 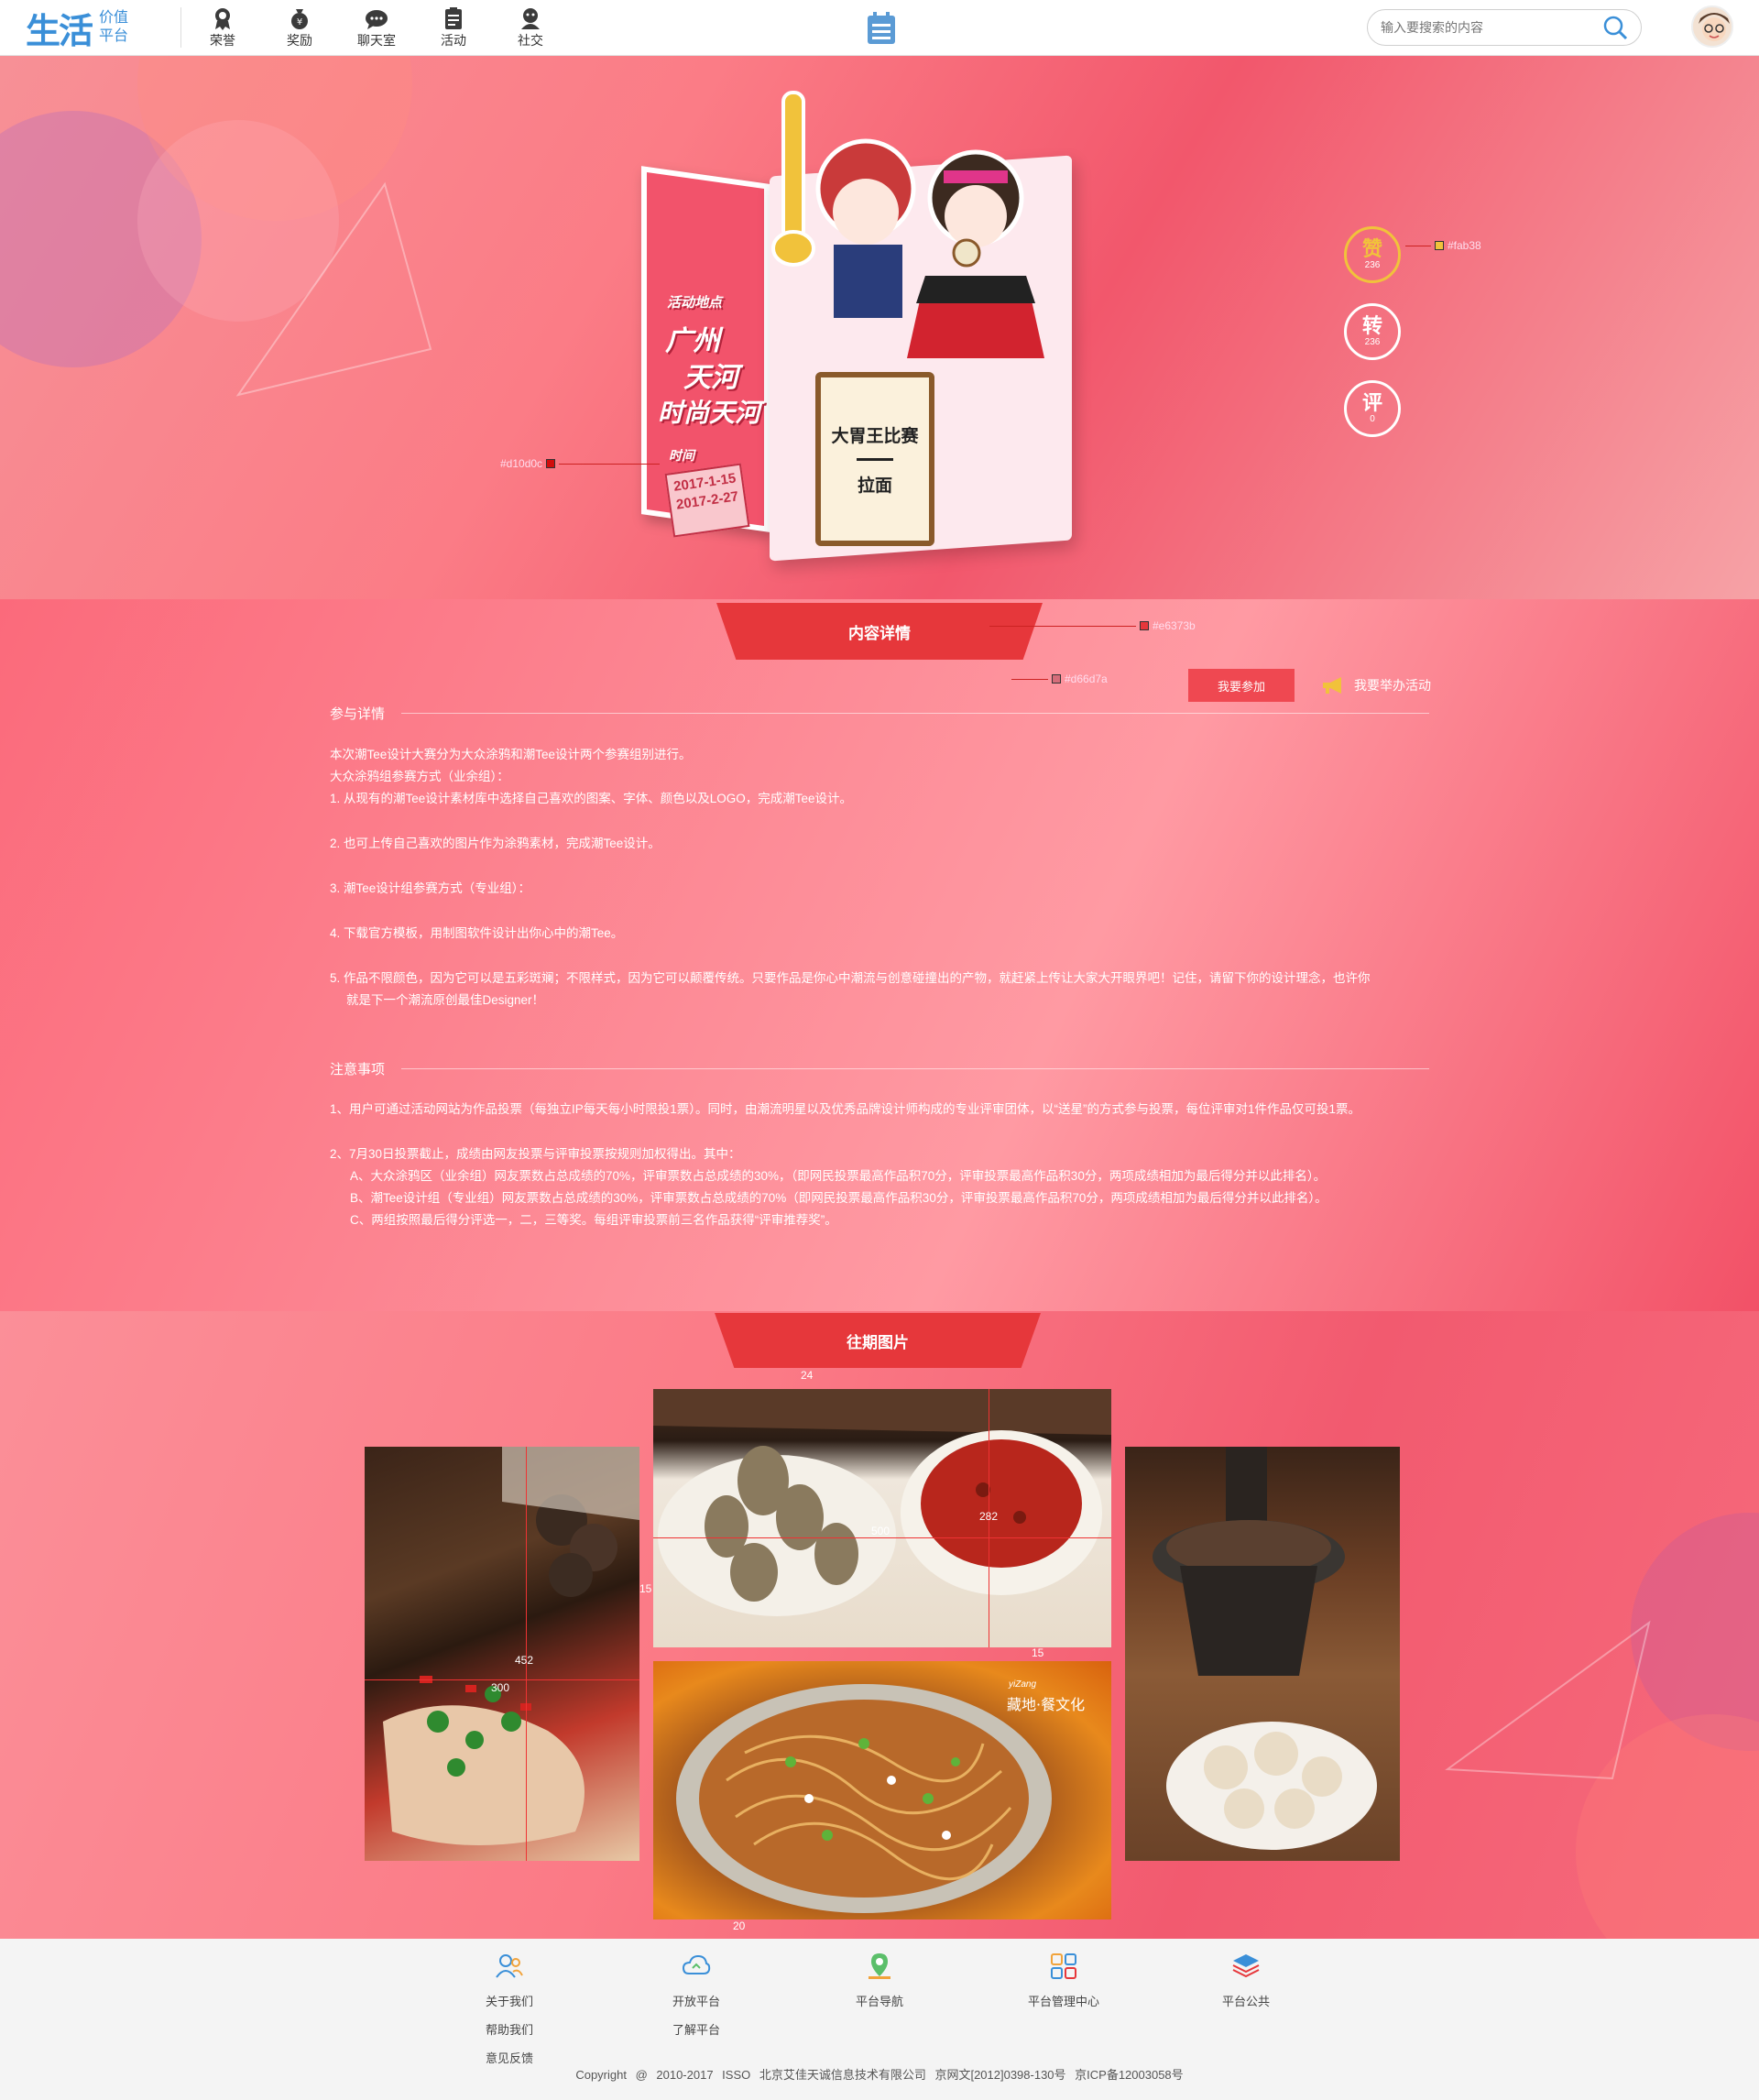 I want to click on user-avatar, so click(x=1712, y=26).